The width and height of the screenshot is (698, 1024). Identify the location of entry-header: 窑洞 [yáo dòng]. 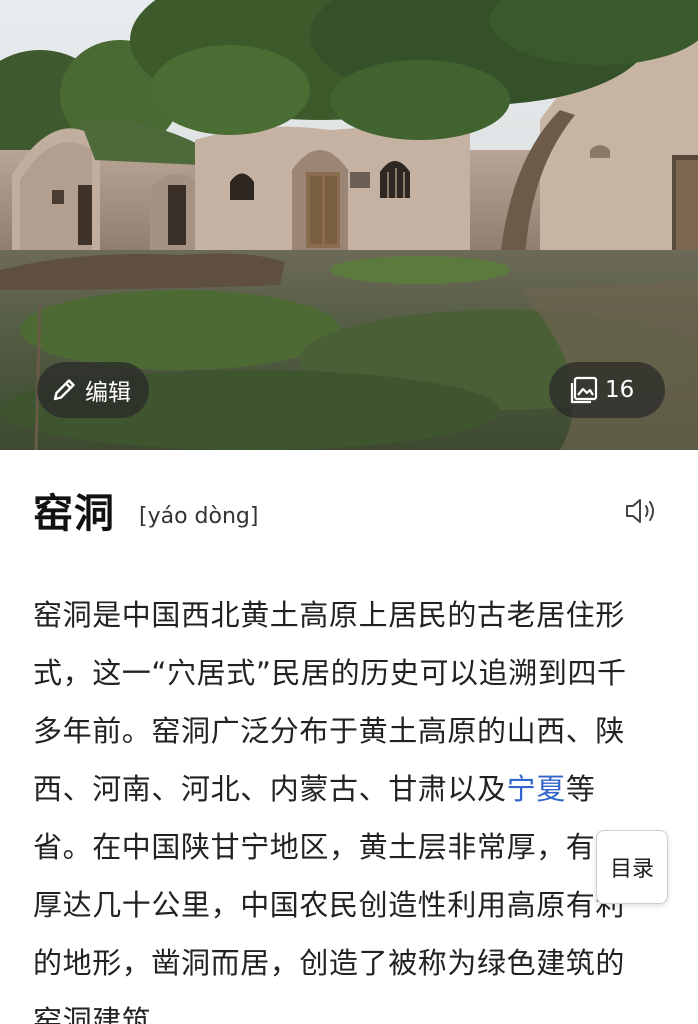
(145, 510).